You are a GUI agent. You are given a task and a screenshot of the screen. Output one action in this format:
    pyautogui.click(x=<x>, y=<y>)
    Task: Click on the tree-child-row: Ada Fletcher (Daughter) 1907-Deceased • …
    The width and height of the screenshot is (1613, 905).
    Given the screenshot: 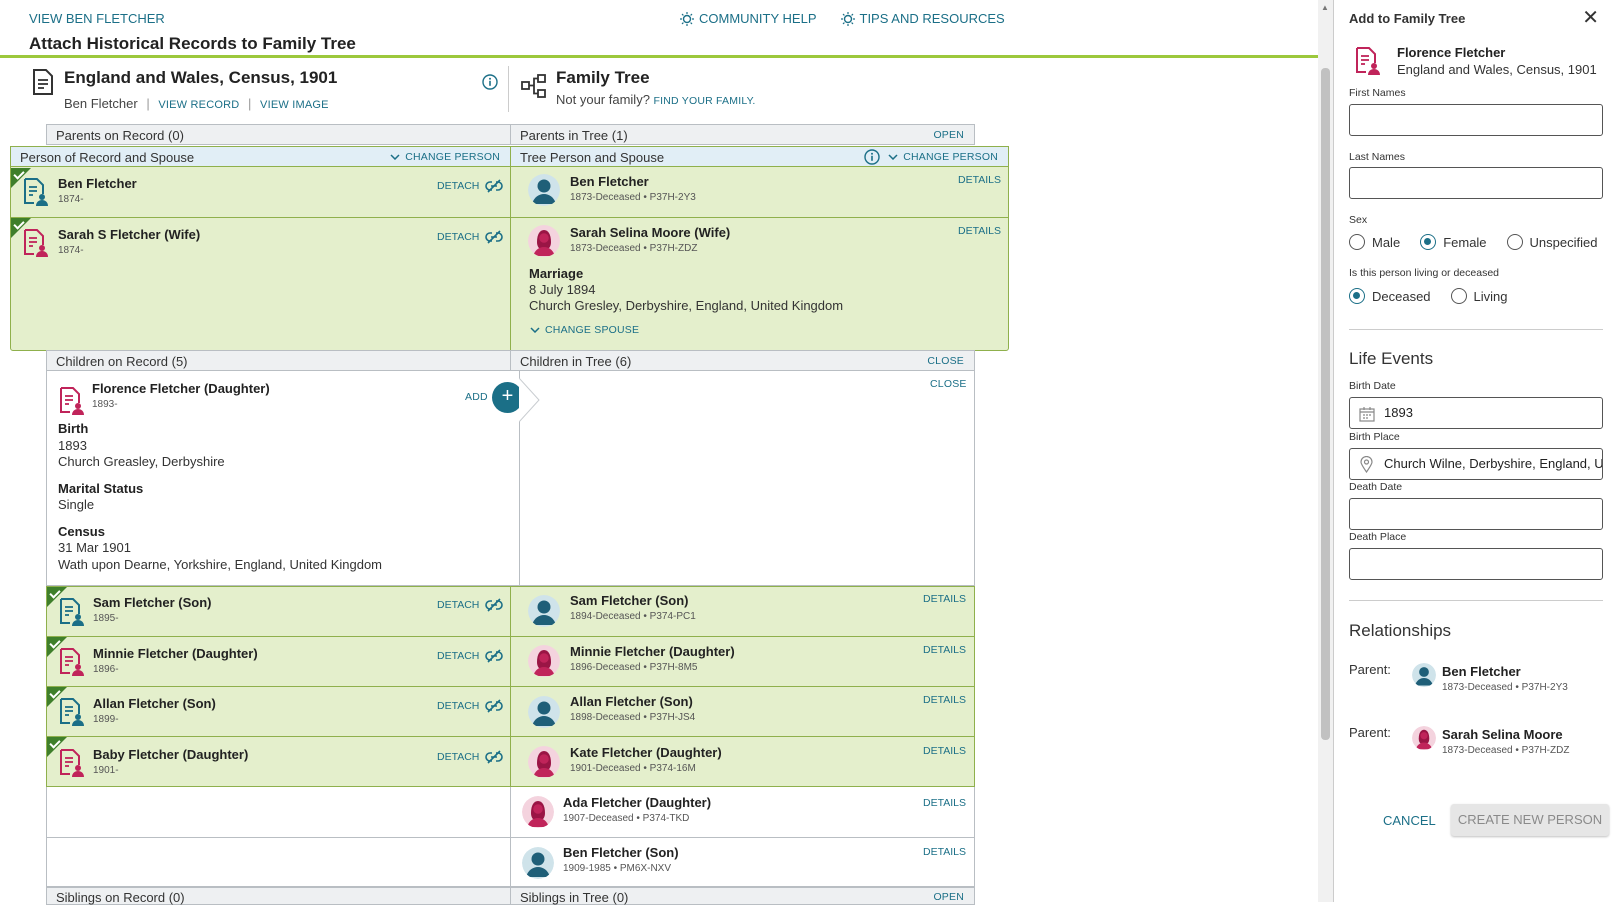 What is the action you would take?
    pyautogui.click(x=637, y=809)
    